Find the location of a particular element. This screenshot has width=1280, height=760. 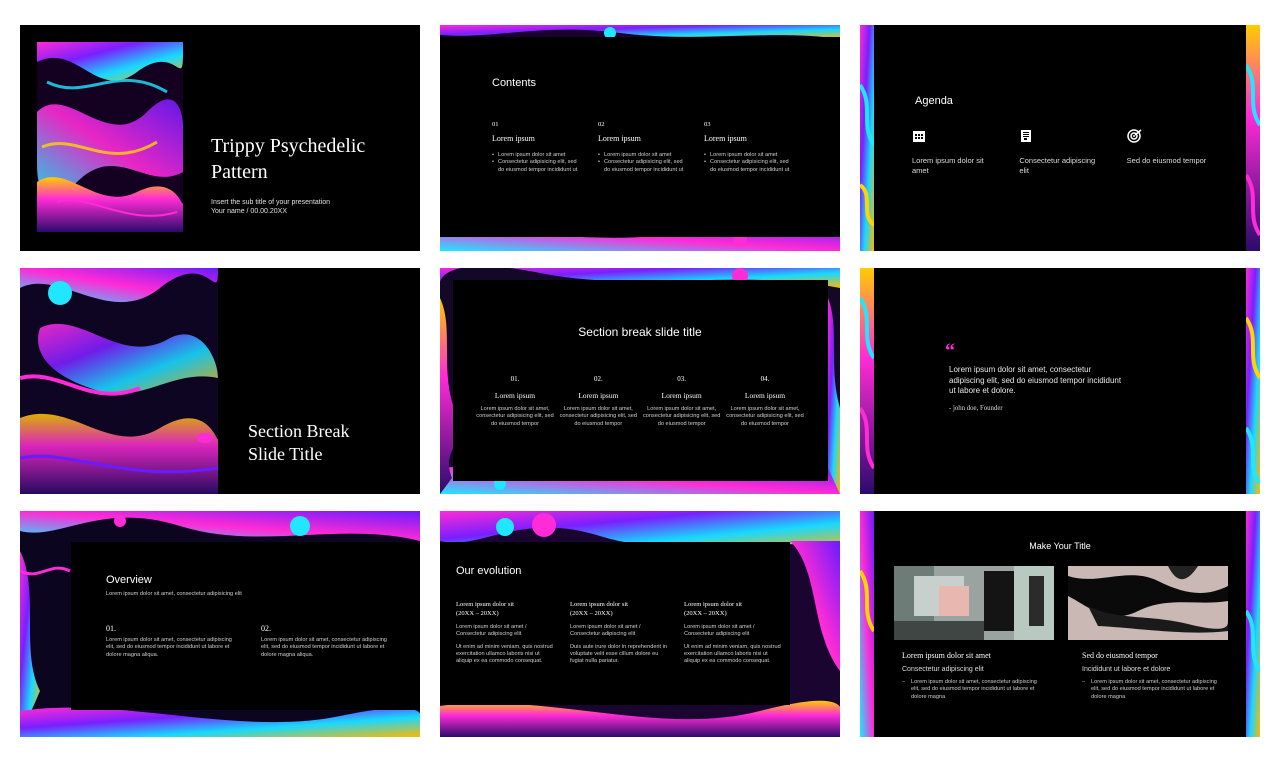

quote-author: - john doe, Founder is located at coordinates (976, 408).